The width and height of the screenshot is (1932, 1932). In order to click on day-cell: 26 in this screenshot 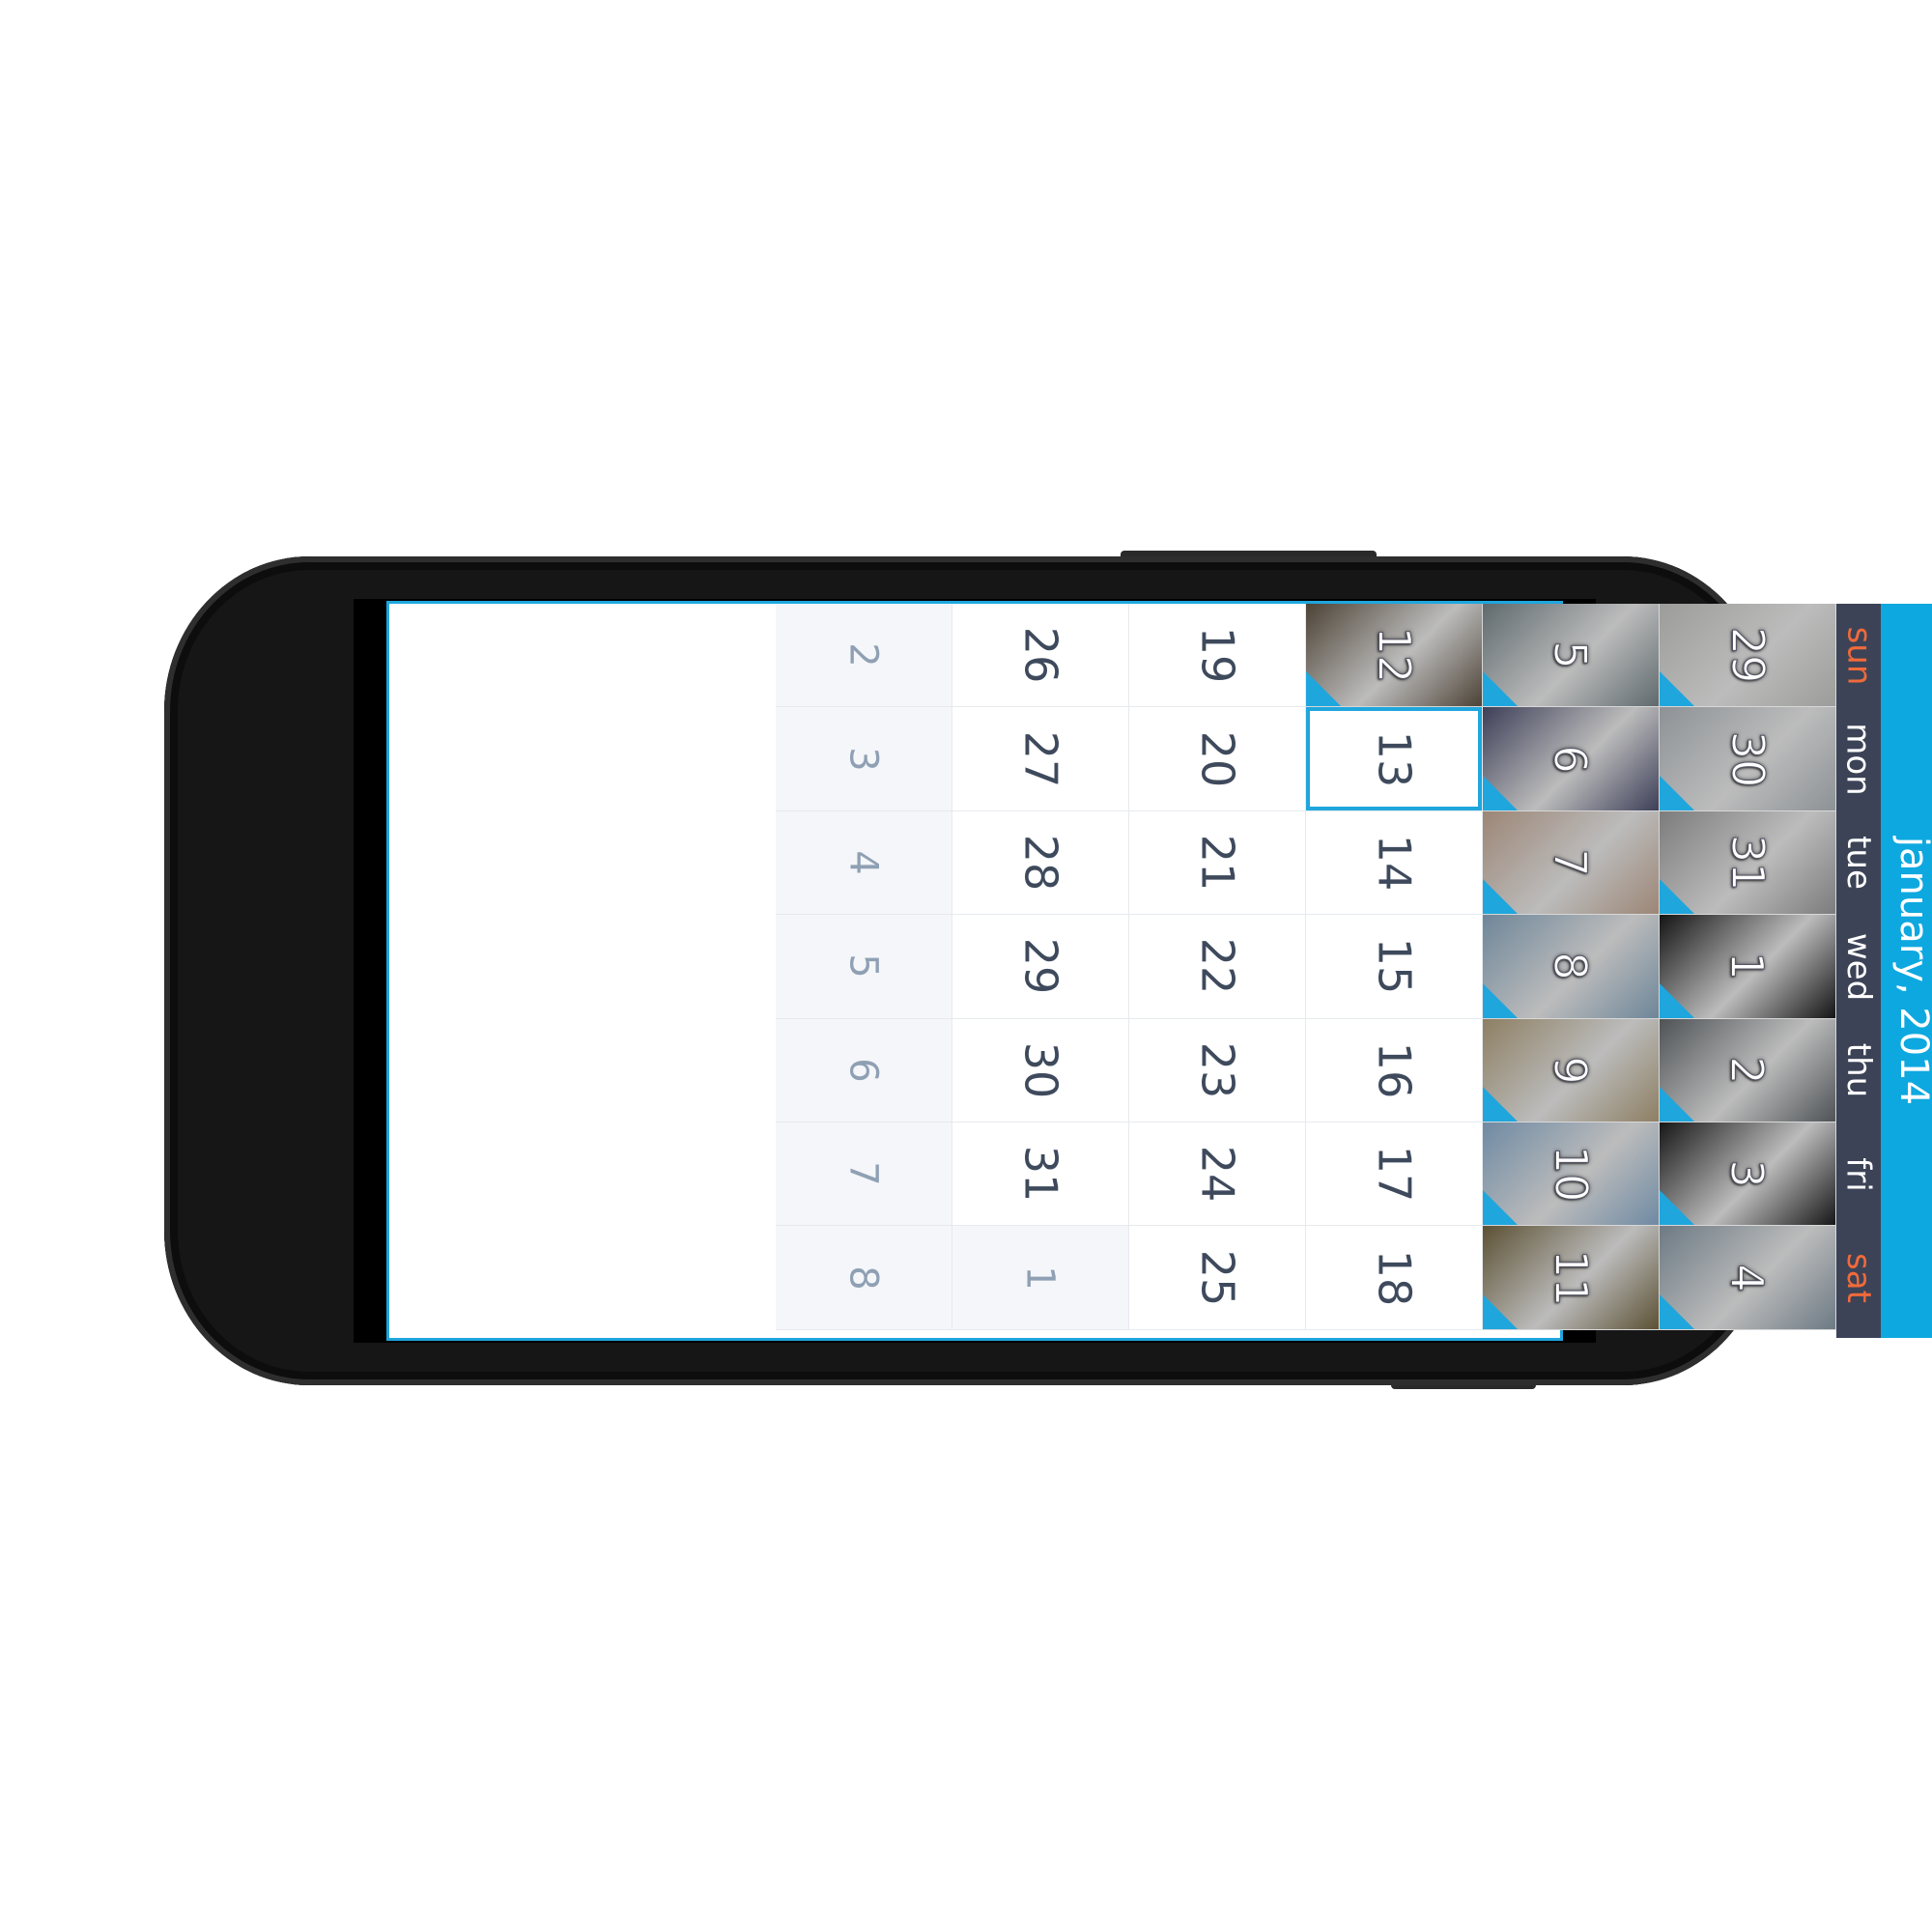, I will do `click(1040, 656)`.